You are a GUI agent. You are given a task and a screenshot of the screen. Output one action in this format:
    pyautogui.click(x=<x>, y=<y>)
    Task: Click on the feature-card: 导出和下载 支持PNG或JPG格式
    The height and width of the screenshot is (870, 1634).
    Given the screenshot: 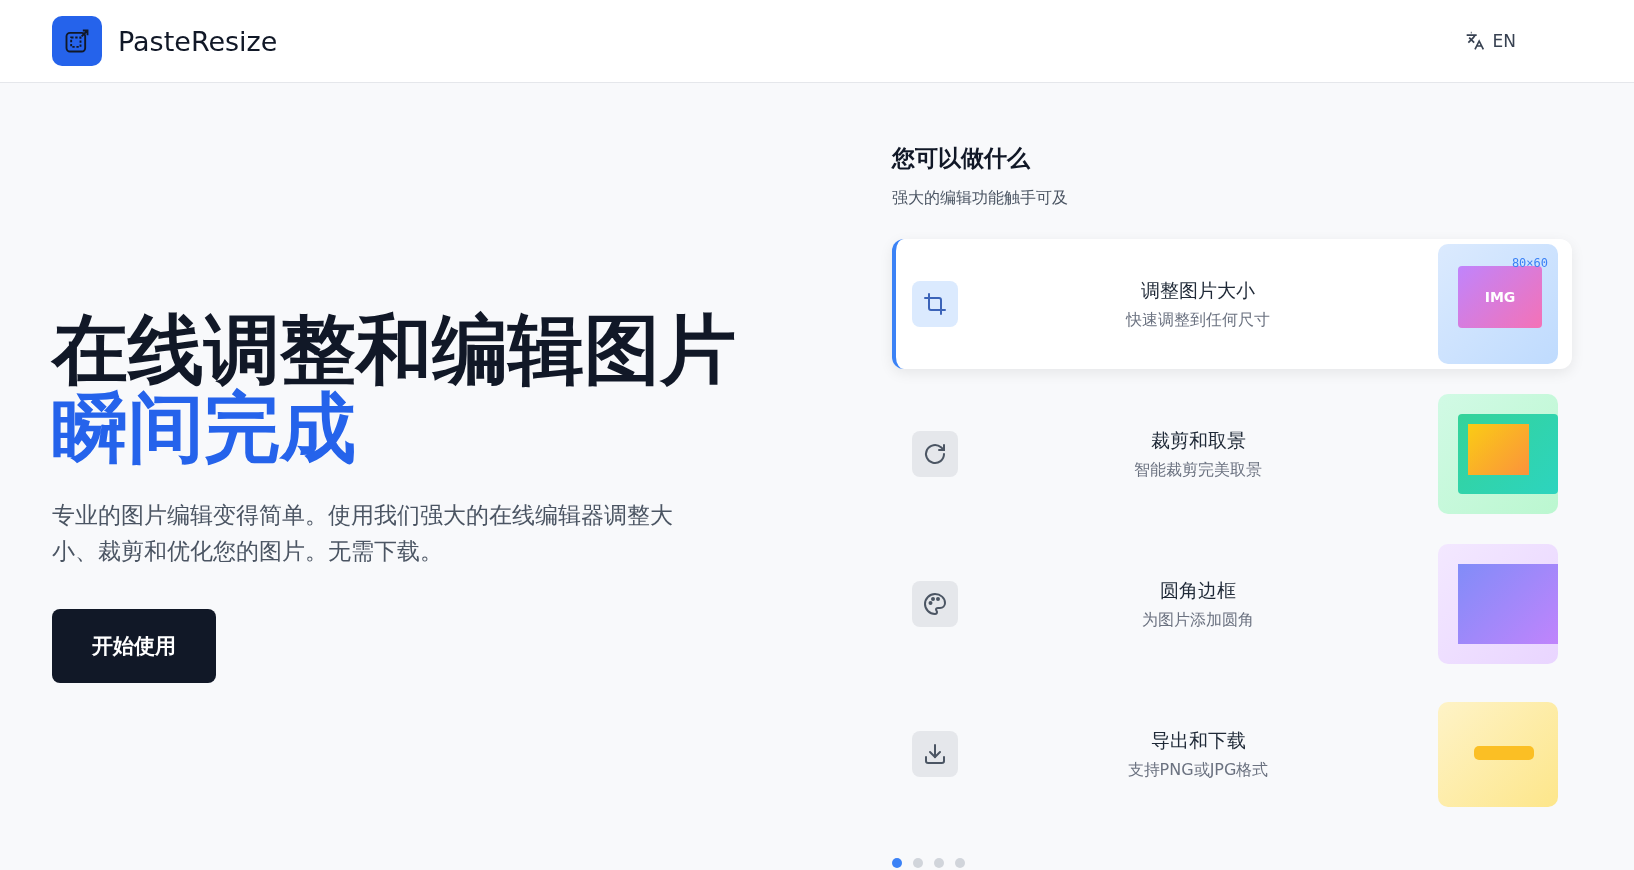 What is the action you would take?
    pyautogui.click(x=1232, y=754)
    